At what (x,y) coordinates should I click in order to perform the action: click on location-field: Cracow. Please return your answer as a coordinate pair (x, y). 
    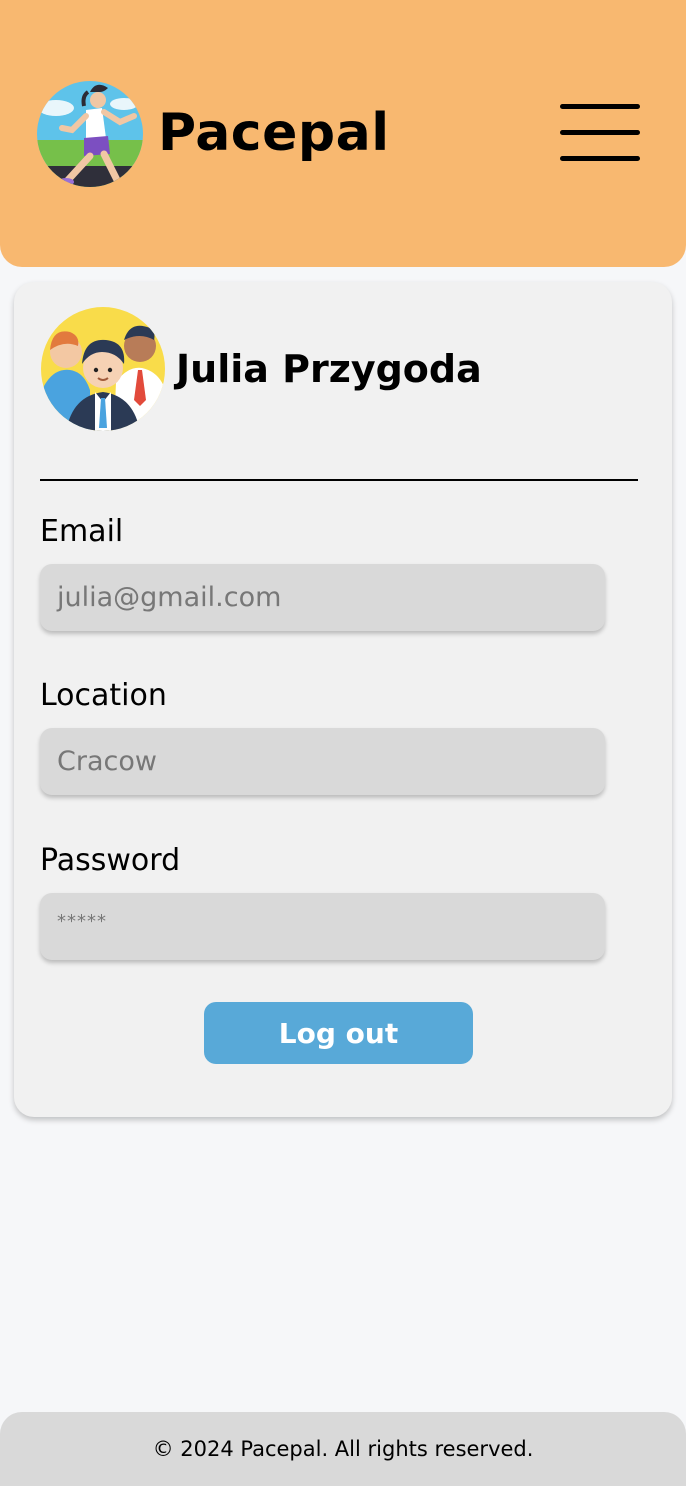
    Looking at the image, I should click on (322, 761).